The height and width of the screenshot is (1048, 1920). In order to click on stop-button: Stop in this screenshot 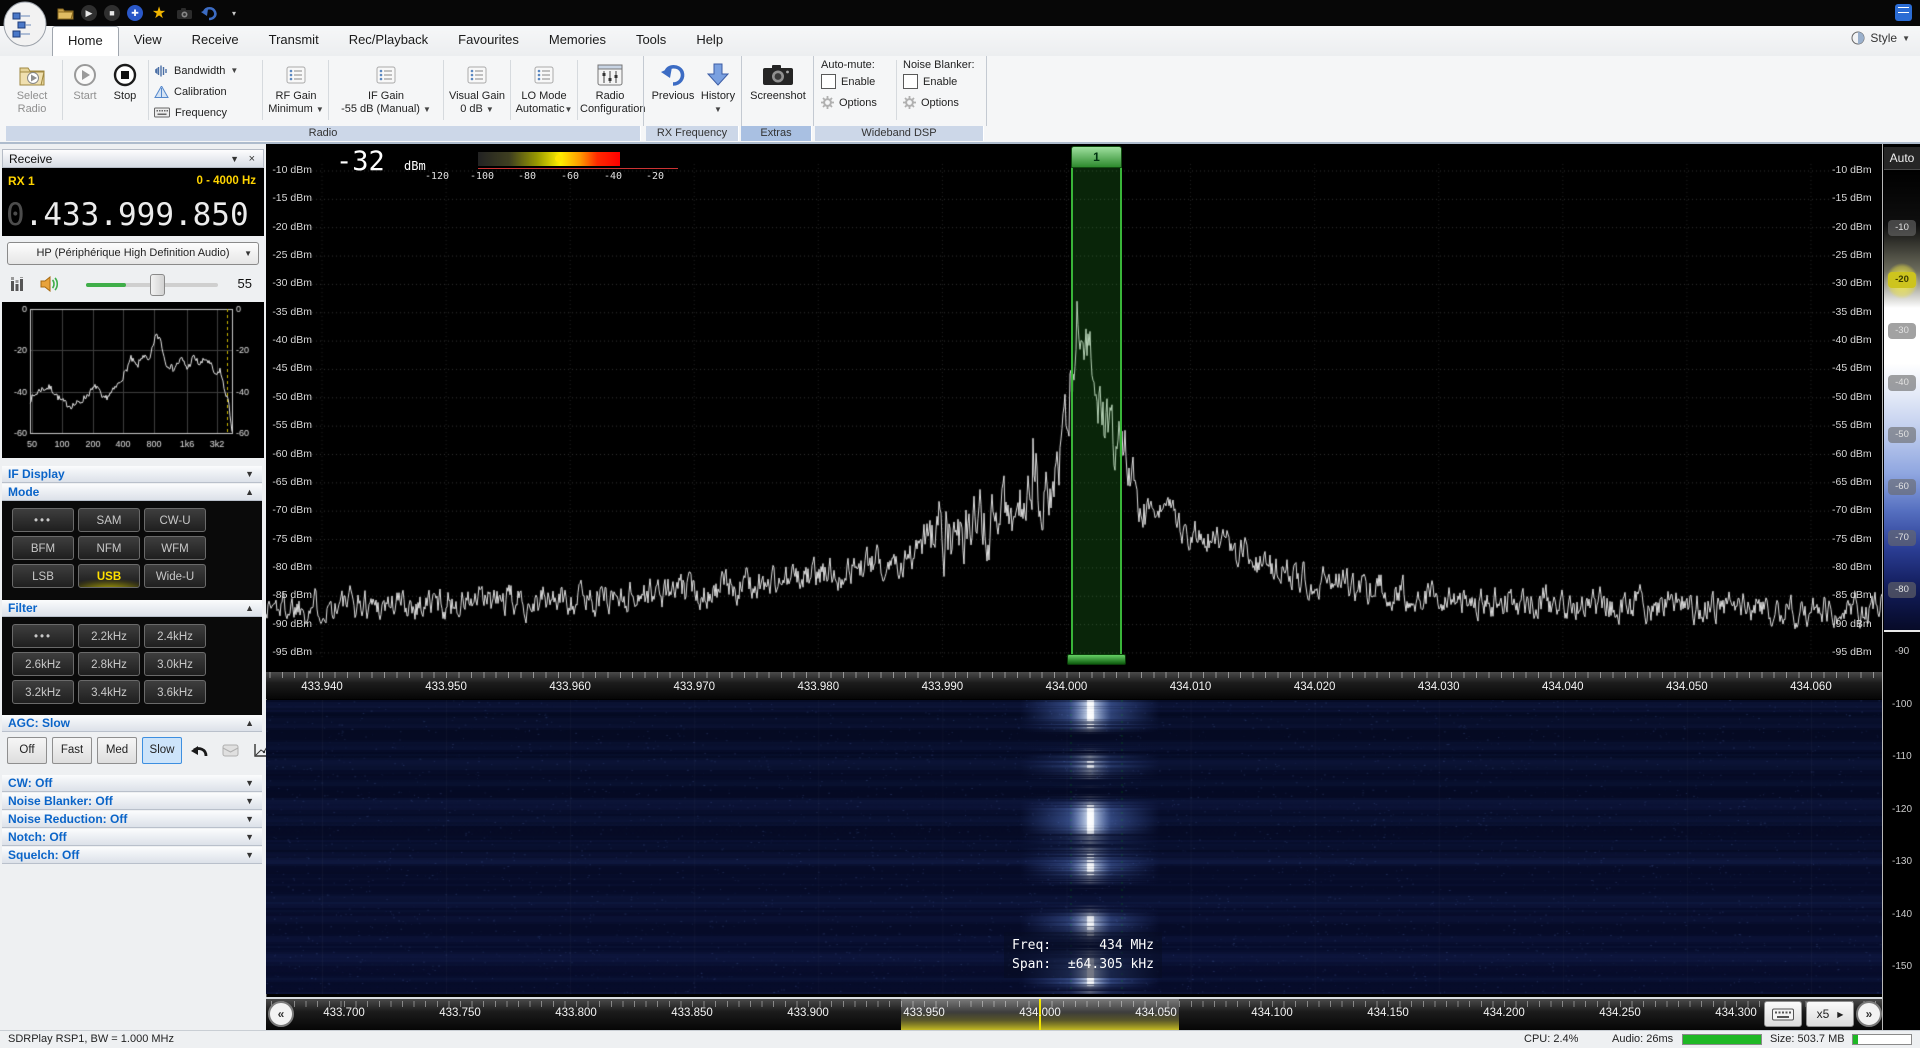, I will do `click(125, 91)`.